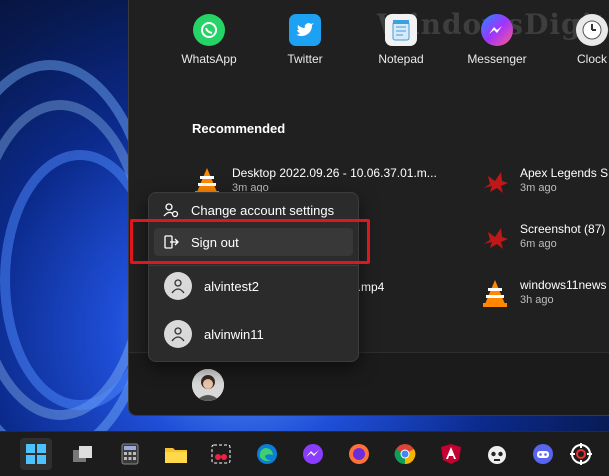 This screenshot has height=476, width=609. What do you see at coordinates (564, 173) in the screenshot?
I see `recommended-item-title: Apex Legends S` at bounding box center [564, 173].